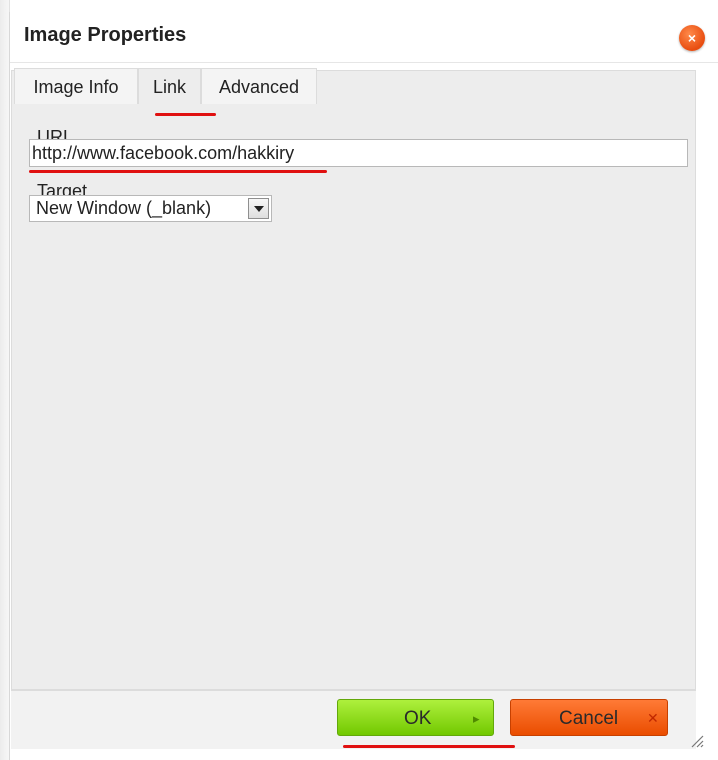 This screenshot has height=760, width=718. What do you see at coordinates (169, 86) in the screenshot?
I see `tab-link: Link` at bounding box center [169, 86].